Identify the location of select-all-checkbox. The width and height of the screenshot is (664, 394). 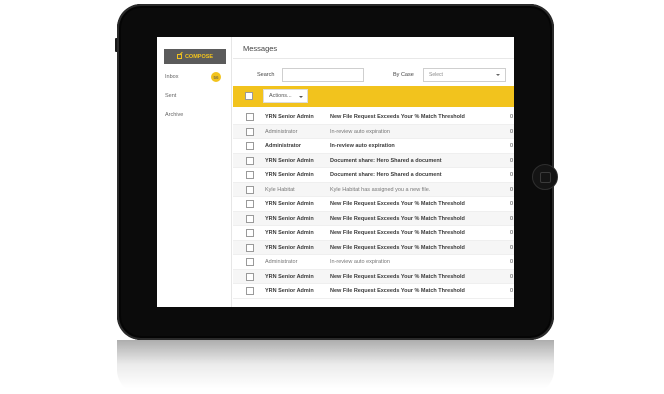
(249, 96).